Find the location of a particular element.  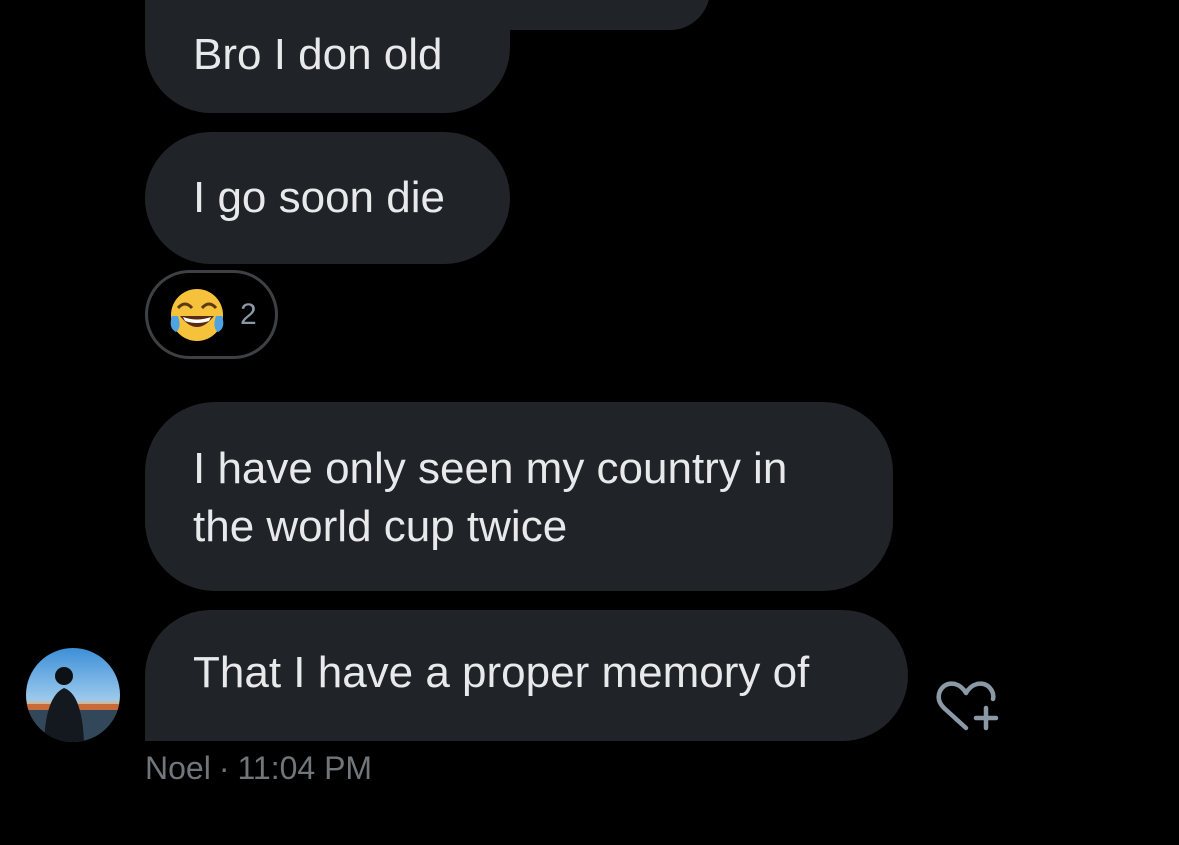

message-bubble: Bro I don old is located at coordinates (327, 56).